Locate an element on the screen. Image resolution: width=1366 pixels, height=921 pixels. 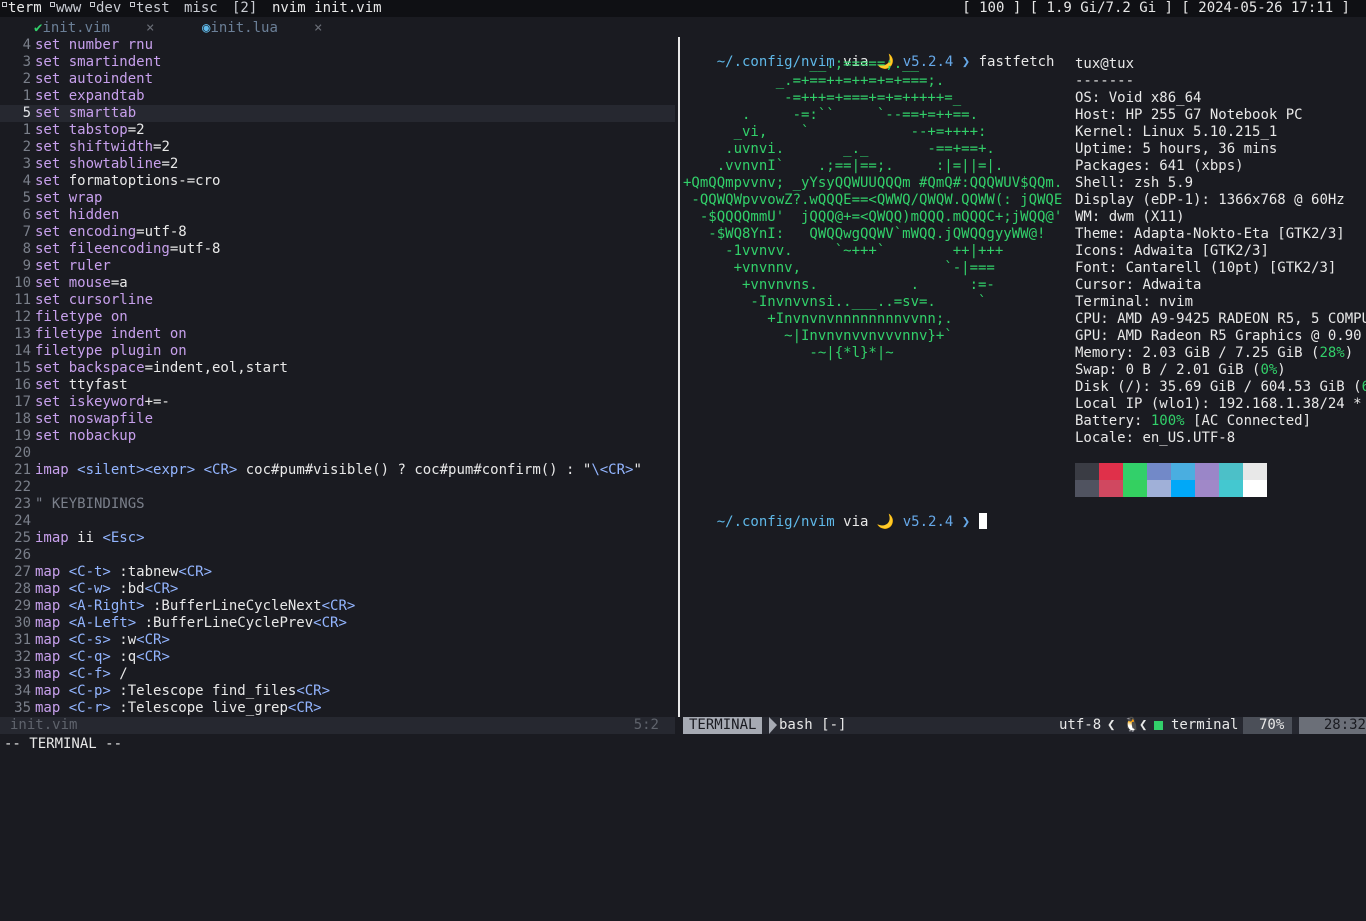
info-value: Adapta-Nokto-Eta [GTK2/3] is located at coordinates (1239, 234).